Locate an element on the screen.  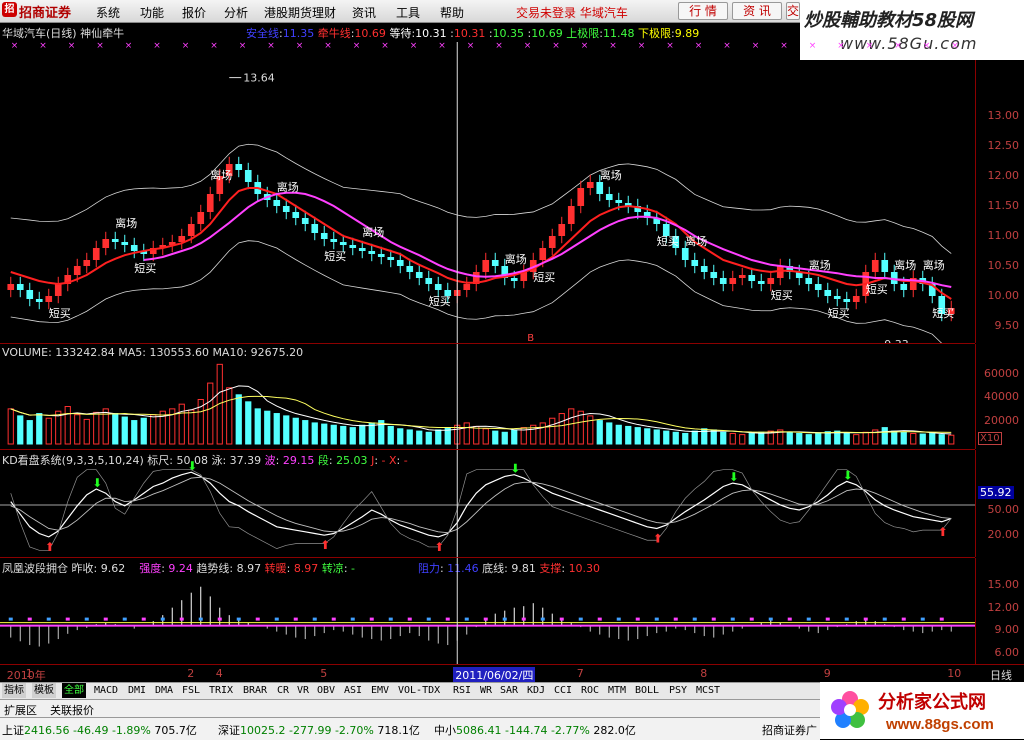
index-quote-0: 上证2416.56 -46.49 -1.89% 705.7亿 is located at coordinates (99, 730).